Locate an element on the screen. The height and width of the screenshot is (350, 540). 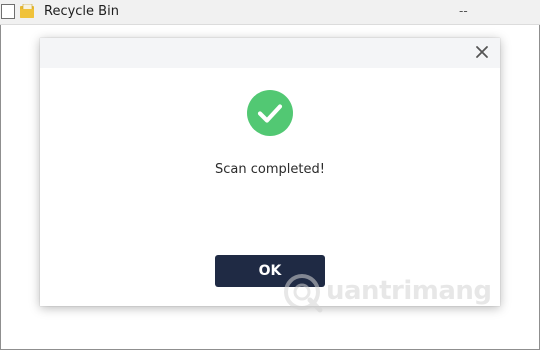
close-icon is located at coordinates (482, 52).